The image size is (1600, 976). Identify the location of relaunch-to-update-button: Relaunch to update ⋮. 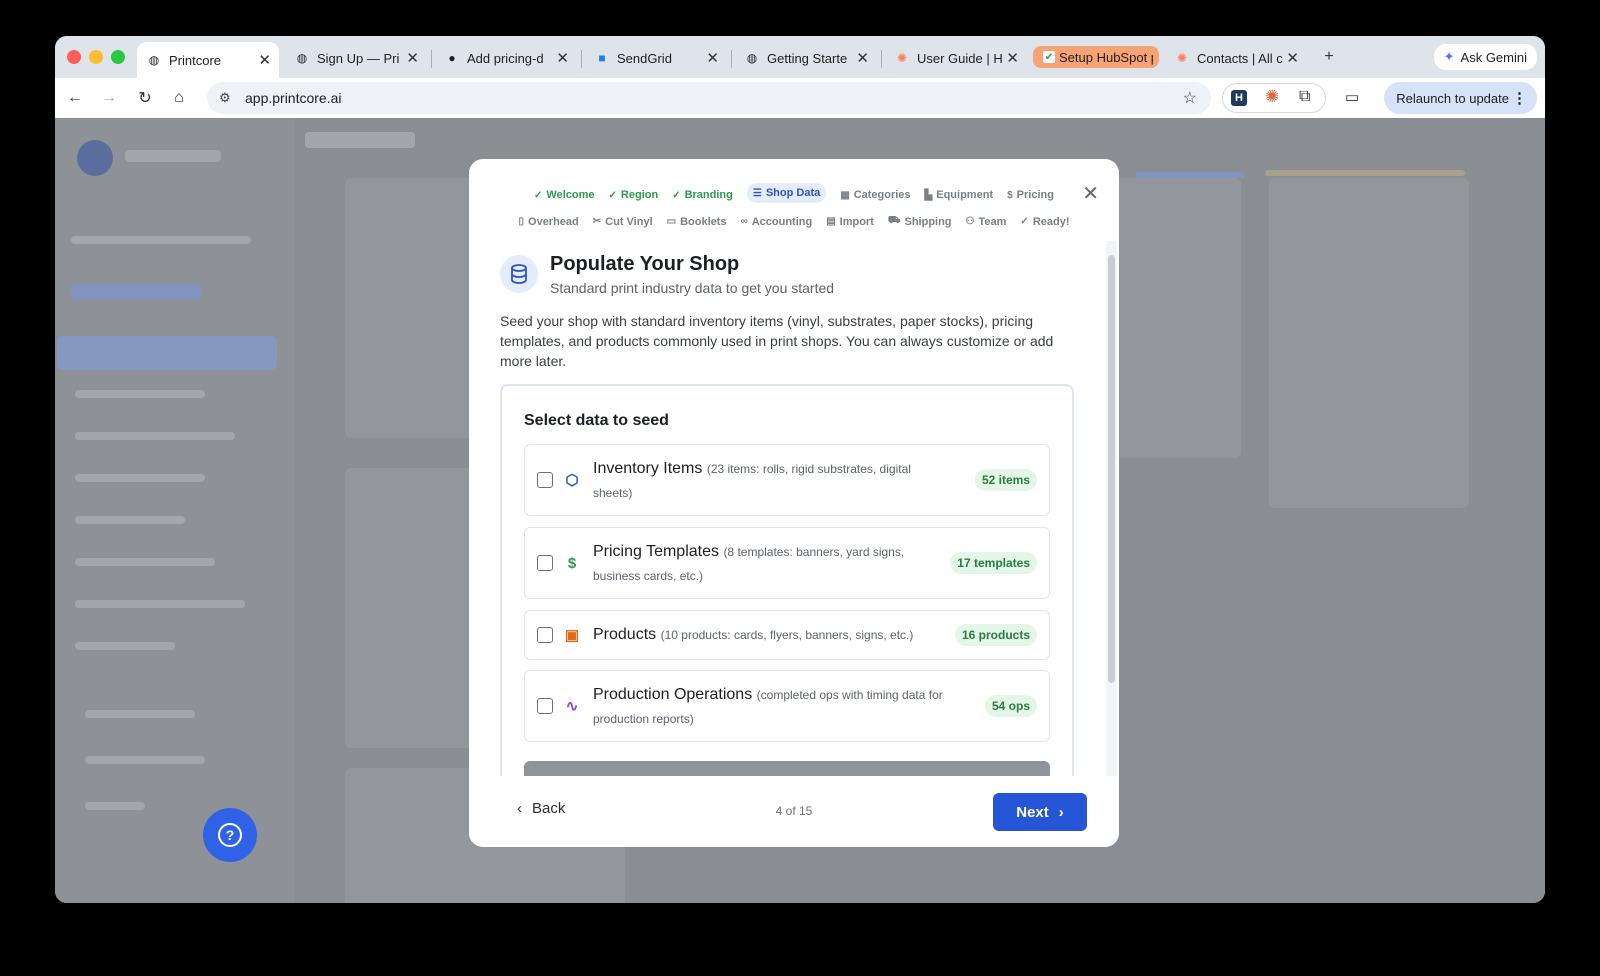
(1460, 98).